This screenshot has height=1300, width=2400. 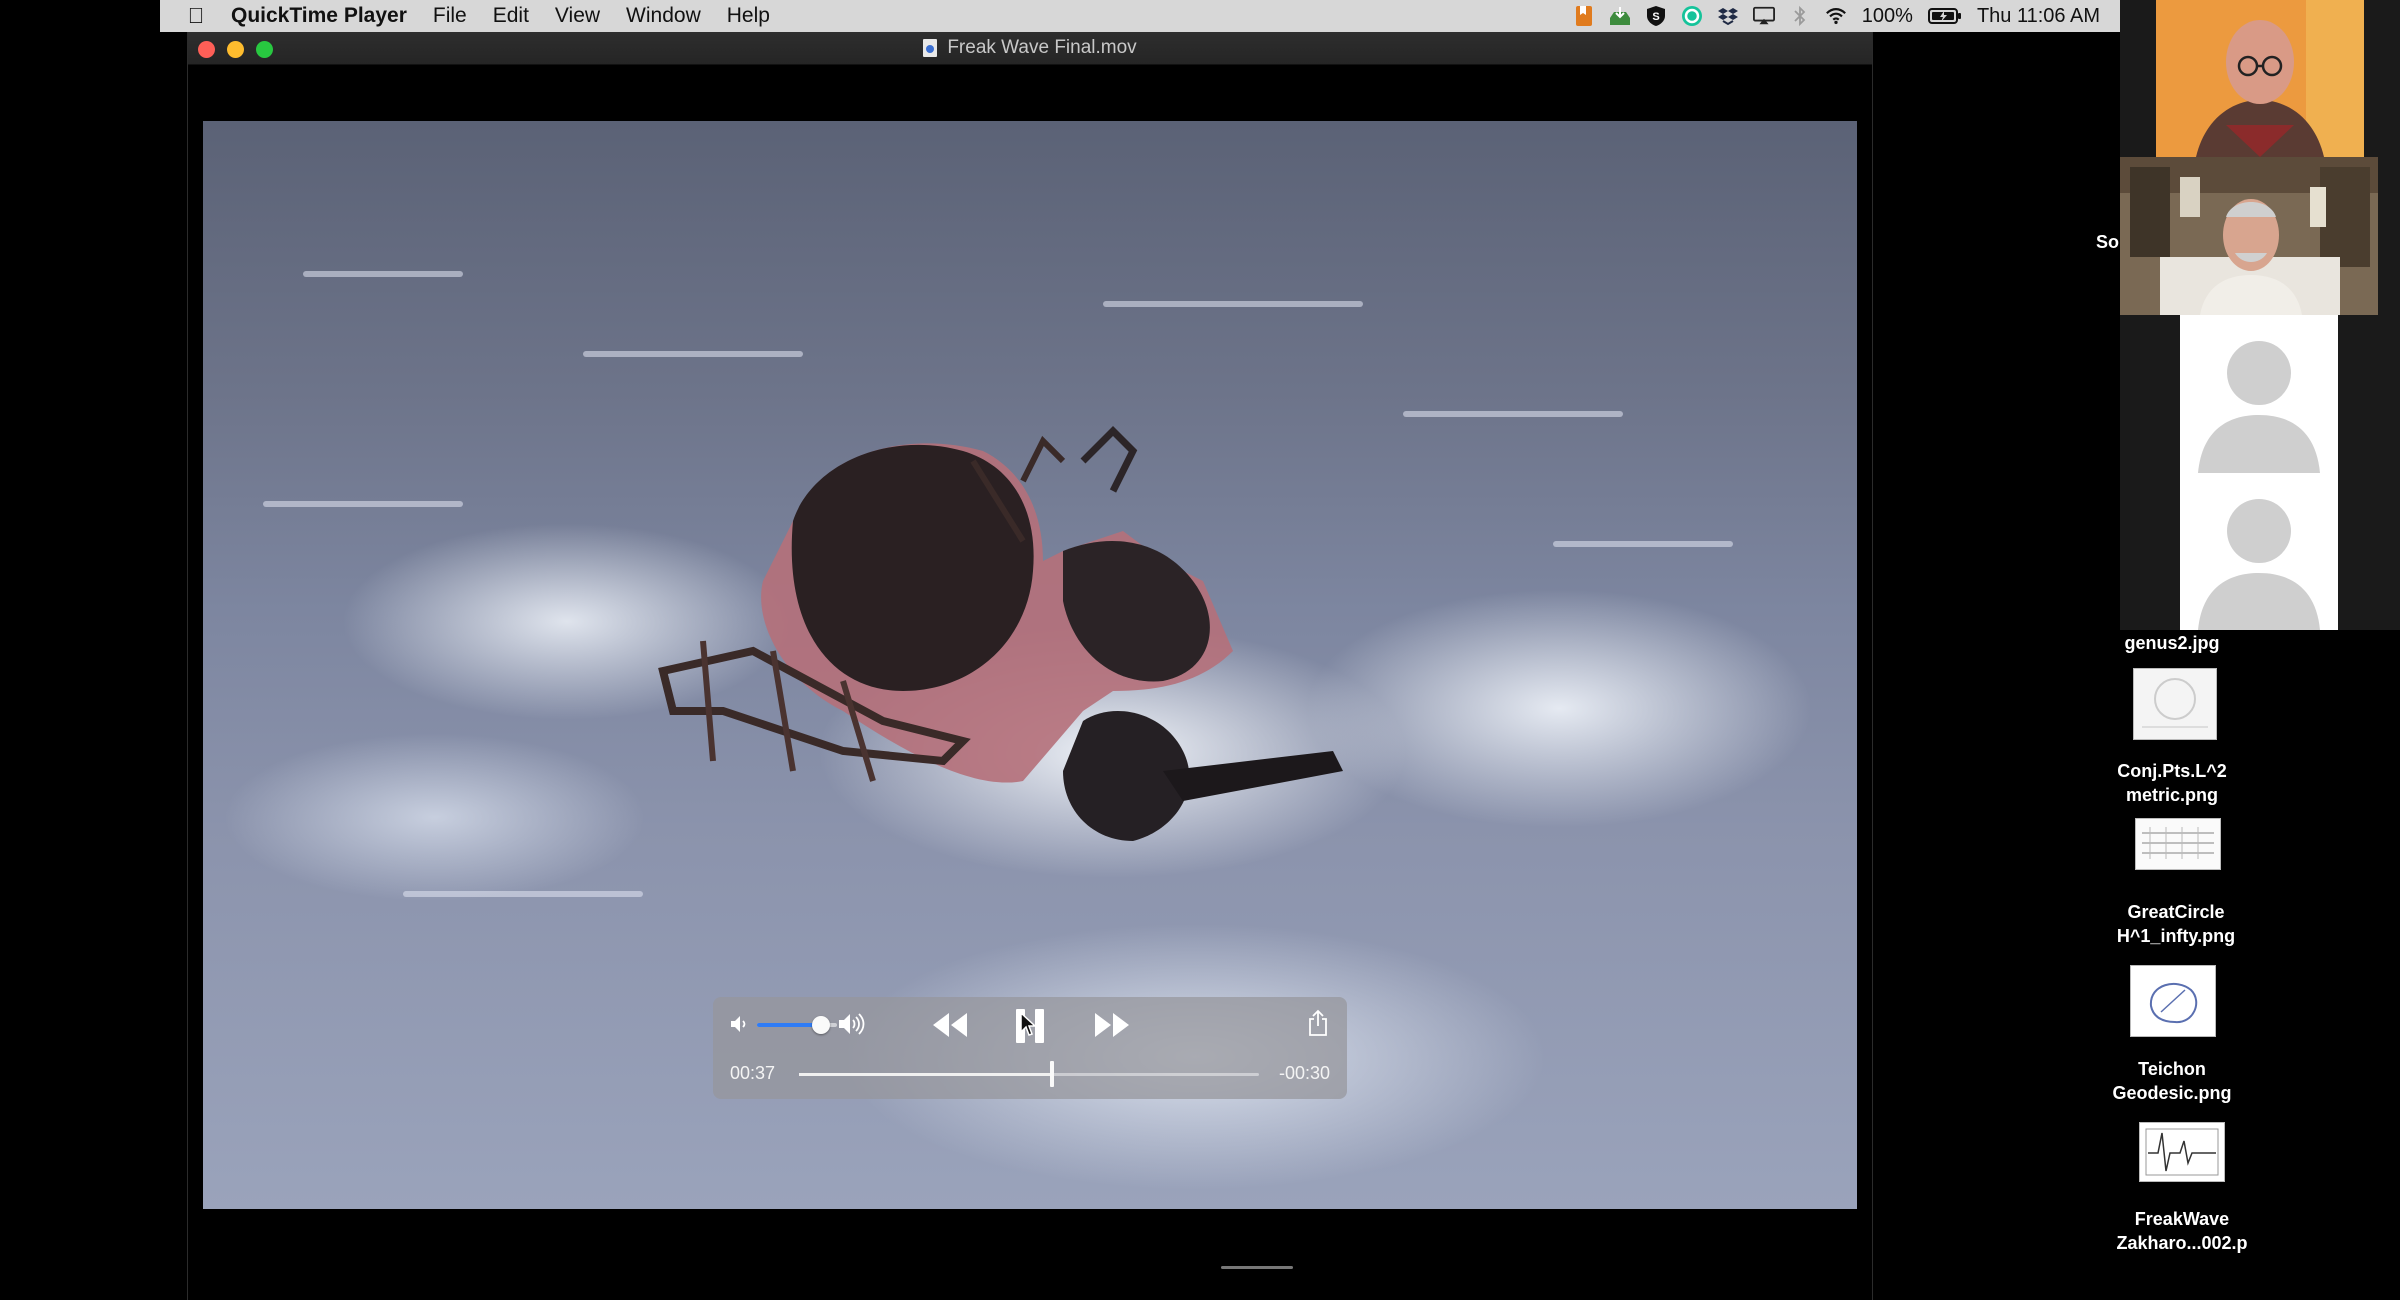 I want to click on window-titlebar: Freak Wave Final.mov, so click(x=1030, y=48).